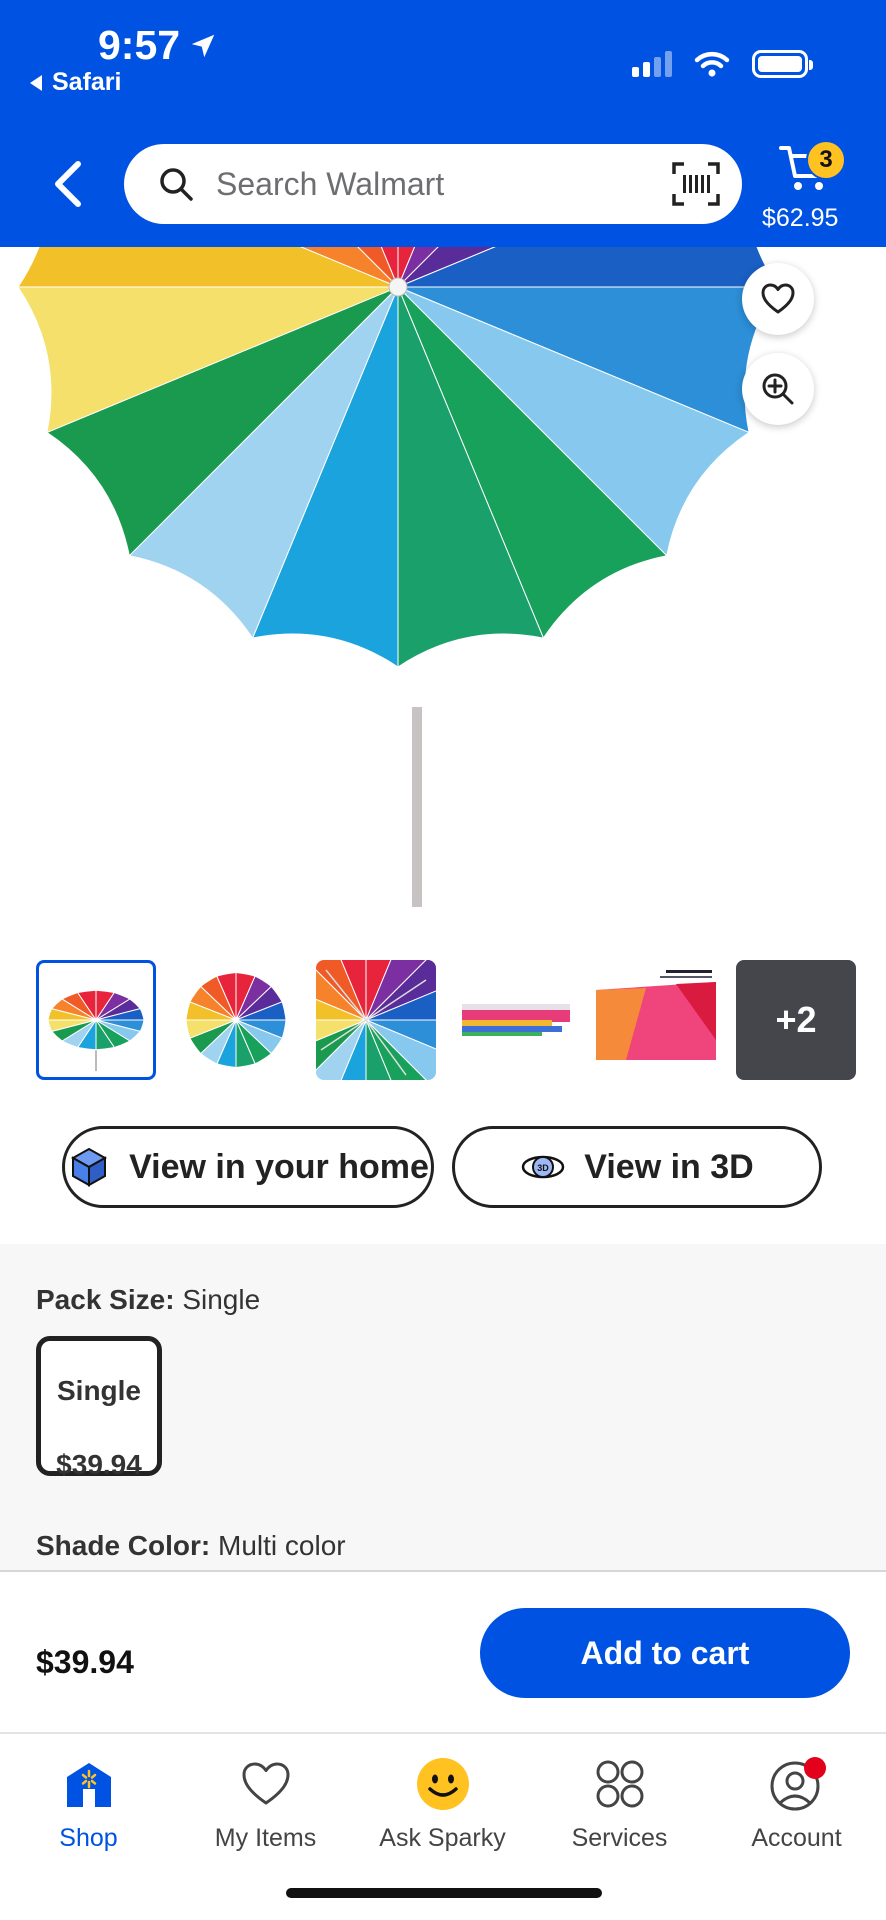 Image resolution: width=886 pixels, height=1920 pixels. What do you see at coordinates (85, 1662) in the screenshot?
I see `current-price: $39.94` at bounding box center [85, 1662].